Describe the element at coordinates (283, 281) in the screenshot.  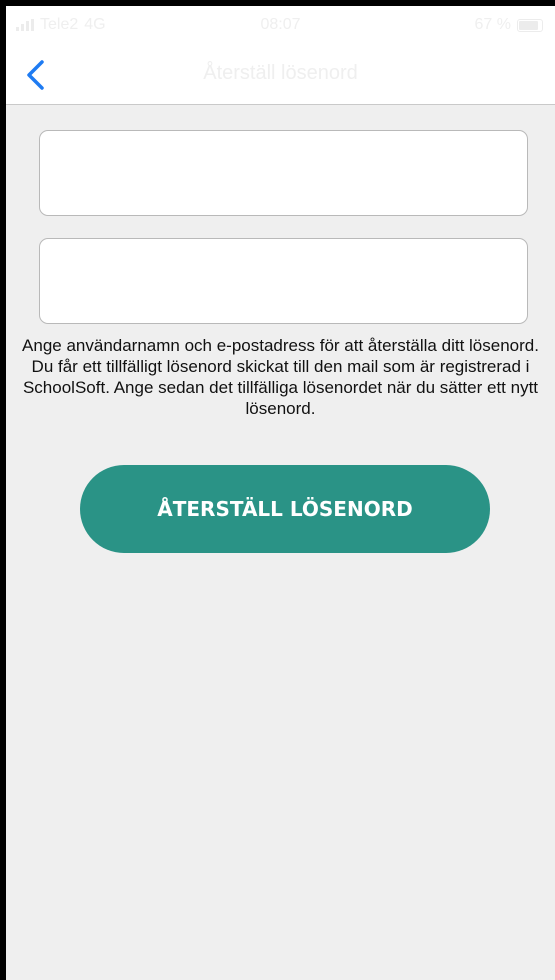
I see `email-field` at that location.